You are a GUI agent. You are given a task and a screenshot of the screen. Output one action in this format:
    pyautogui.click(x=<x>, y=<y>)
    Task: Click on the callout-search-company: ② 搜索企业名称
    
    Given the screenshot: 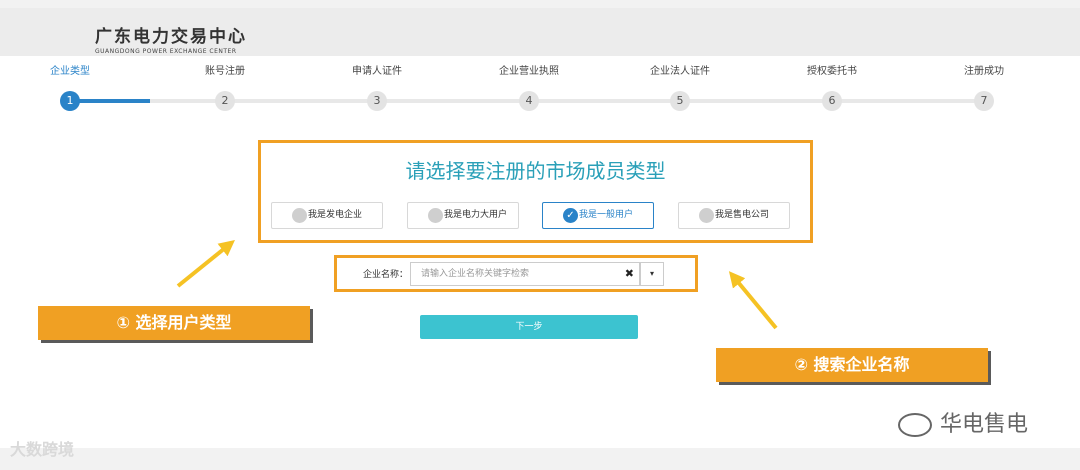 What is the action you would take?
    pyautogui.click(x=852, y=365)
    